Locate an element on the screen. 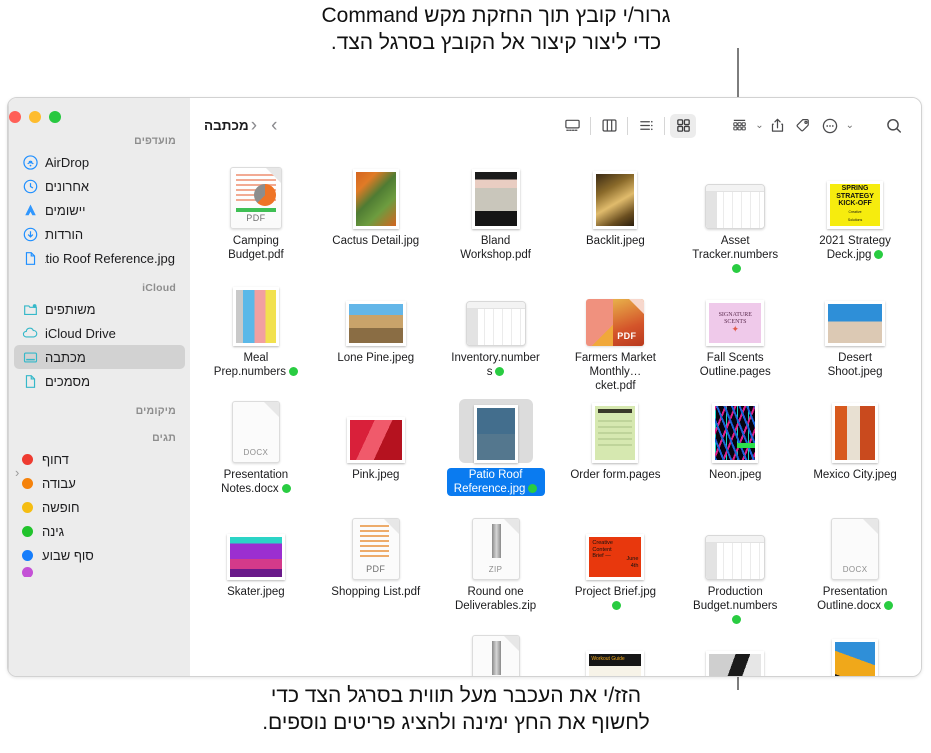 The width and height of the screenshot is (931, 753). sidebar-tag-partial is located at coordinates (99, 572).